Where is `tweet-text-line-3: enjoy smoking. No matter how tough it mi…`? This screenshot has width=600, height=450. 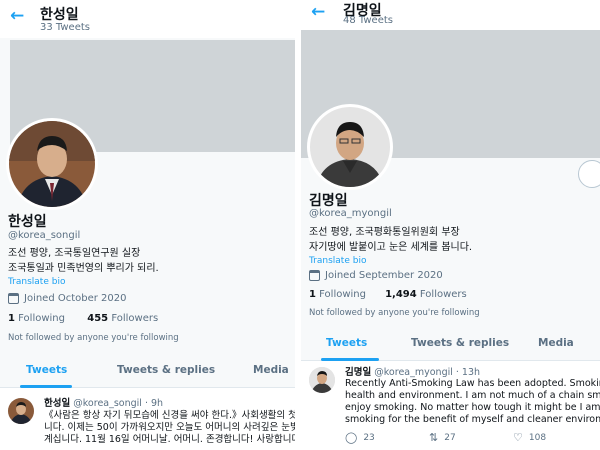
tweet-text-line-3: enjoy smoking. No matter how tough it mi… is located at coordinates (472, 407).